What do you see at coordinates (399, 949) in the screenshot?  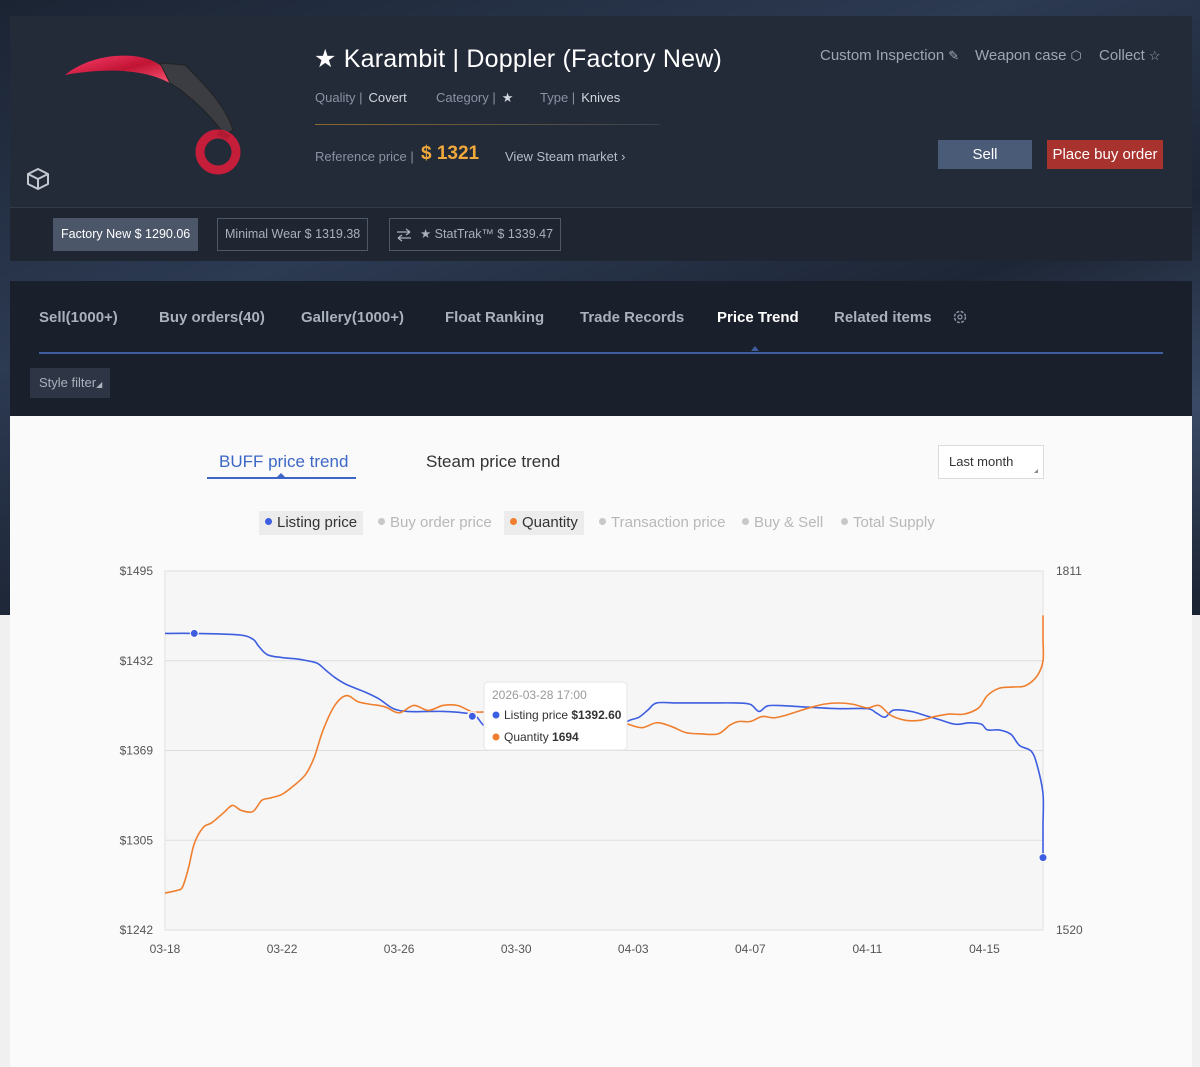 I see `x-tick-label: 03-26` at bounding box center [399, 949].